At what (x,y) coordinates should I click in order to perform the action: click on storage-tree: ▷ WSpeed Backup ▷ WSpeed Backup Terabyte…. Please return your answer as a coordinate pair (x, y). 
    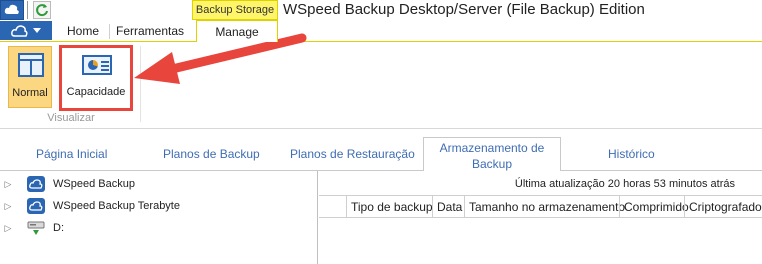
    Looking at the image, I should click on (159, 217).